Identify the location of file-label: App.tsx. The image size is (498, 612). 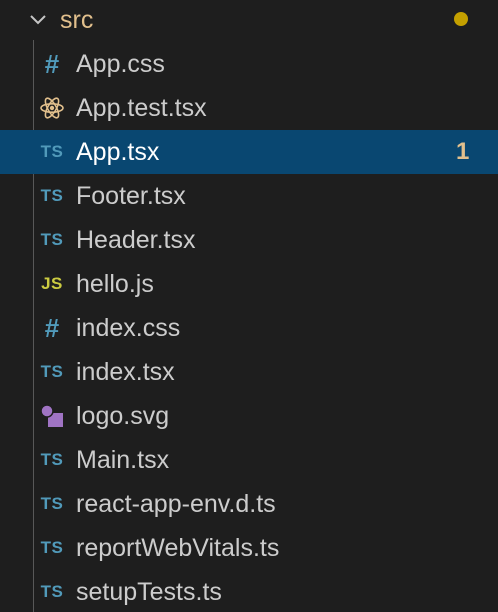
(118, 152).